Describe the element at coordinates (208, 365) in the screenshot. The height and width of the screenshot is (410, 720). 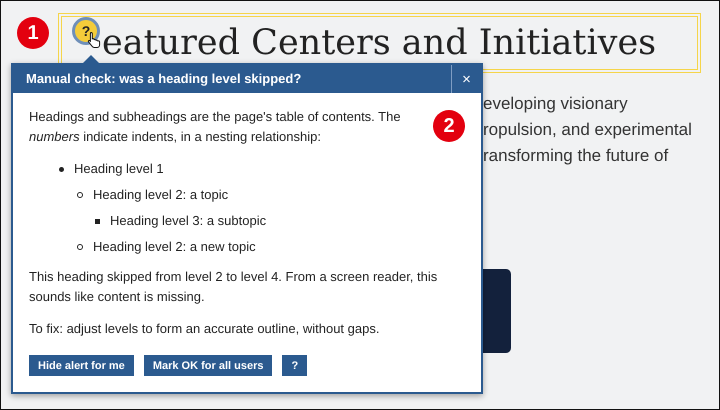
I see `action-button: Mark OK for all users` at that location.